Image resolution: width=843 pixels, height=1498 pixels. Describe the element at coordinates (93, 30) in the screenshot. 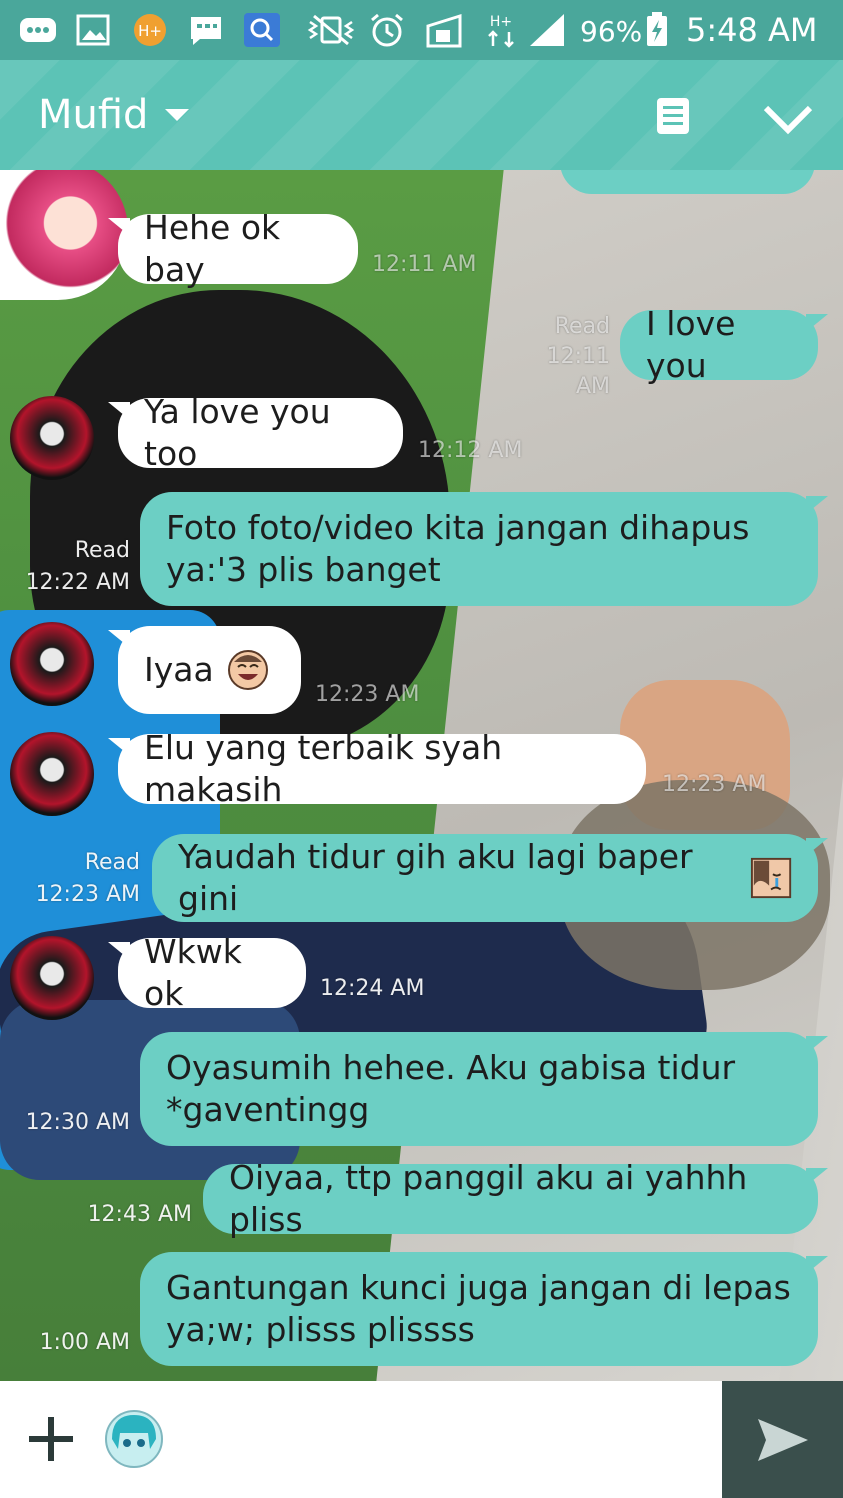

I see `gallery-icon` at that location.